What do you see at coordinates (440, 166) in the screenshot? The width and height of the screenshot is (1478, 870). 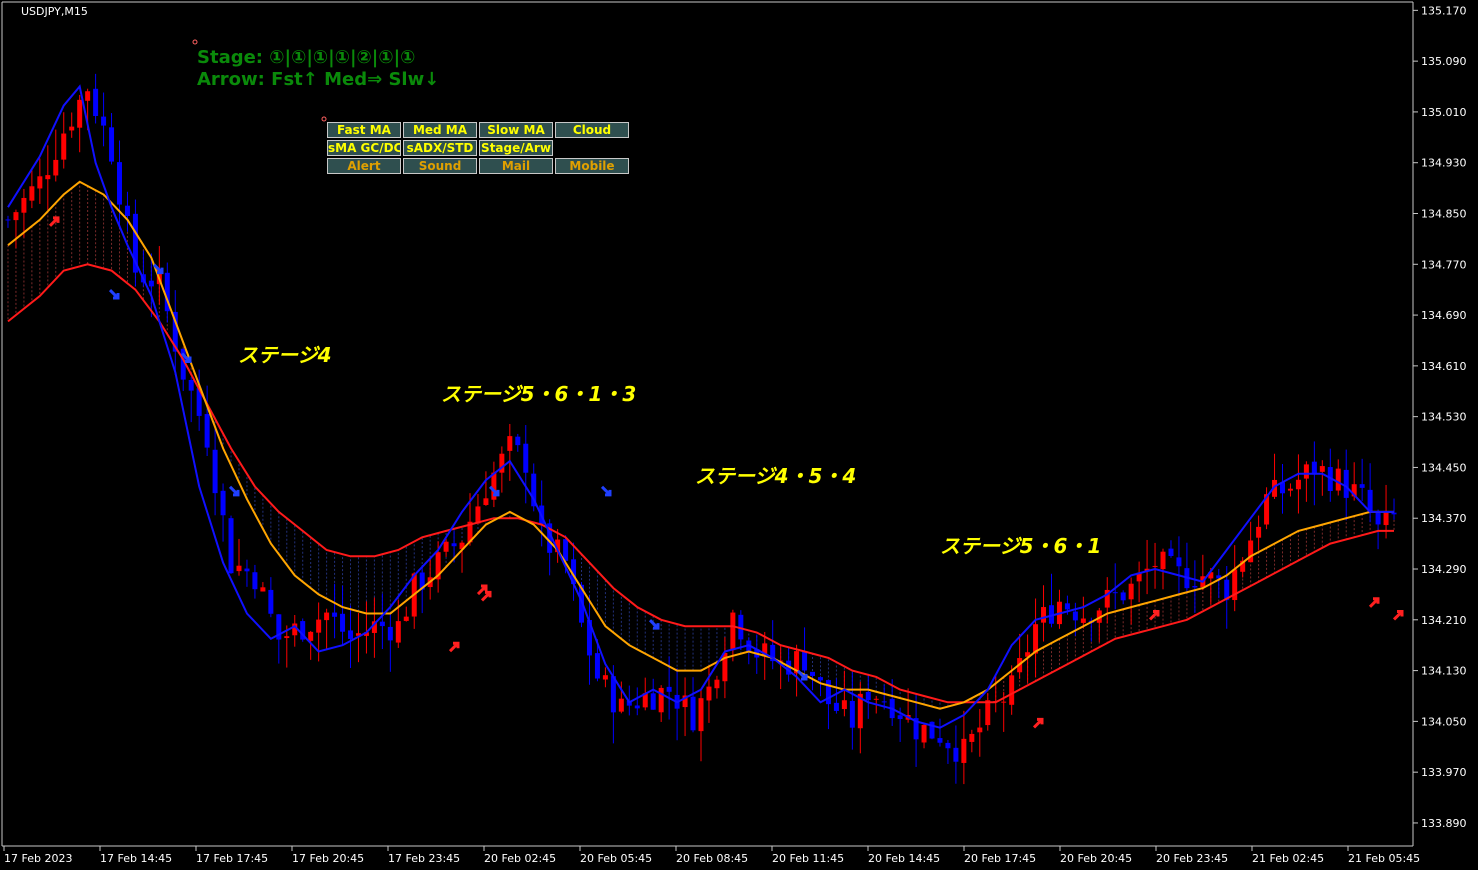 I see `sound-button: Sound` at bounding box center [440, 166].